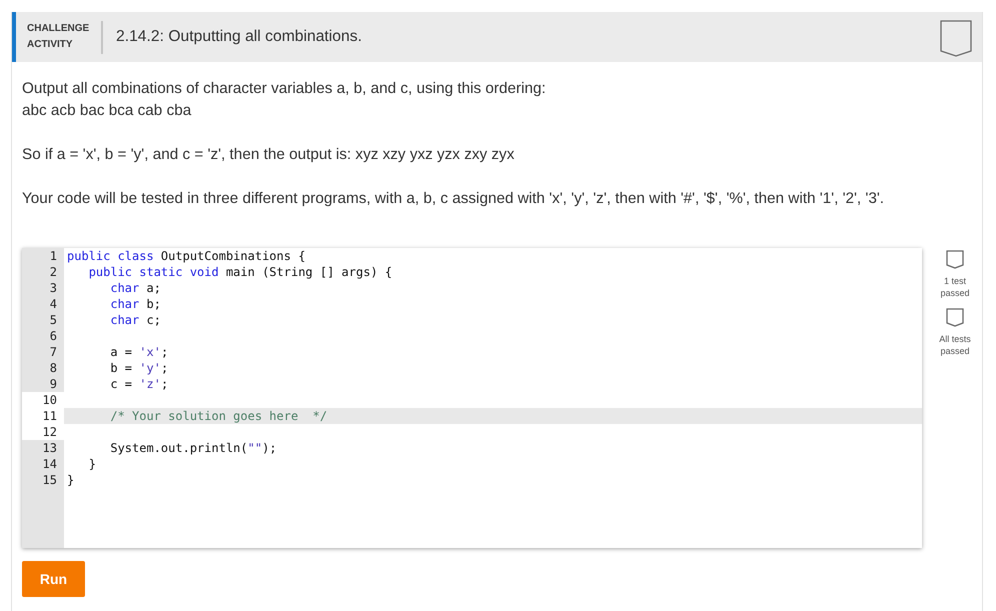 The height and width of the screenshot is (611, 996). I want to click on instruction-text: Output all combinations of character variables a, b, and c, using this ordering:, so click(284, 89).